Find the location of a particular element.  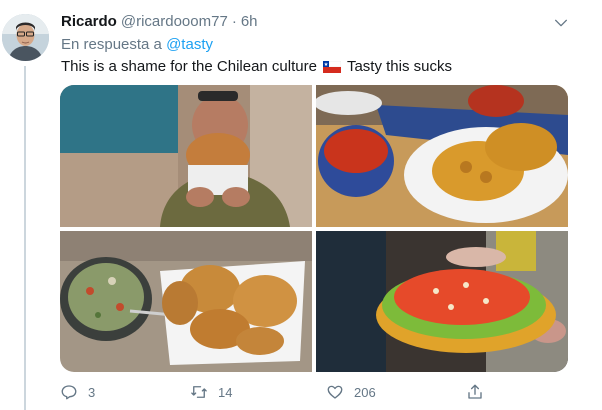

author-name: Ricardo is located at coordinates (89, 21).